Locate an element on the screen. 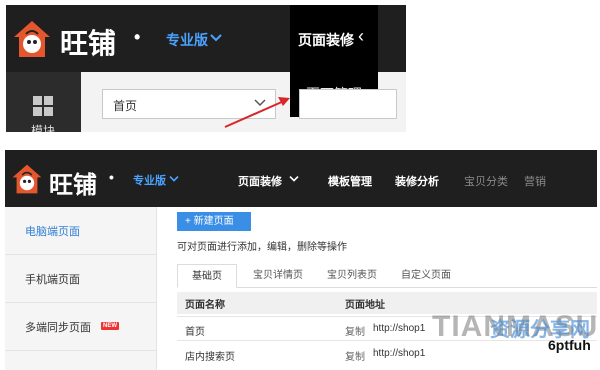 Image resolution: width=600 pixels, height=370 pixels. sidebar-modules-label: 模块 is located at coordinates (43, 128).